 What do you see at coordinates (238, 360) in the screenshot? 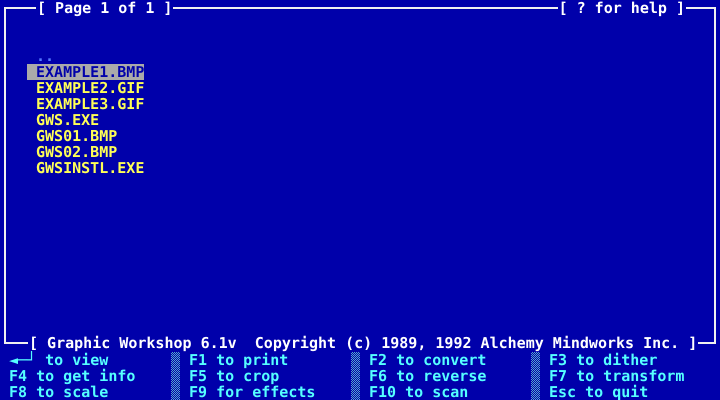
I see `key-hint: F1 to print` at bounding box center [238, 360].